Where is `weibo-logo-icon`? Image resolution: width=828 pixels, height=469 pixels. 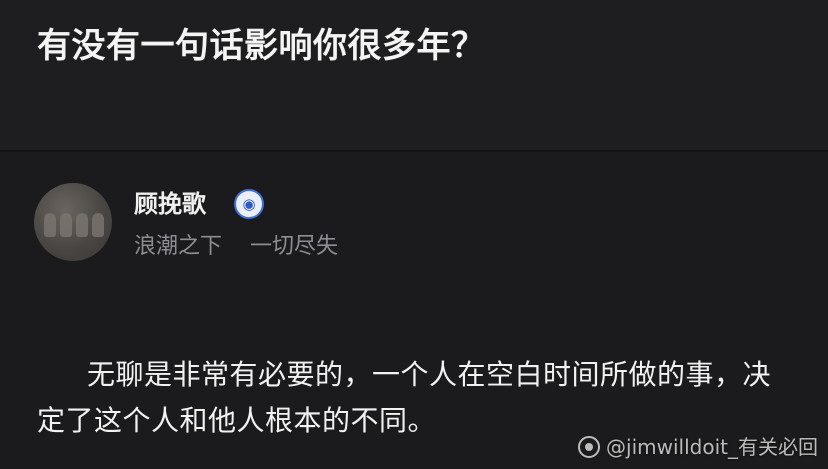
weibo-logo-icon is located at coordinates (589, 447).